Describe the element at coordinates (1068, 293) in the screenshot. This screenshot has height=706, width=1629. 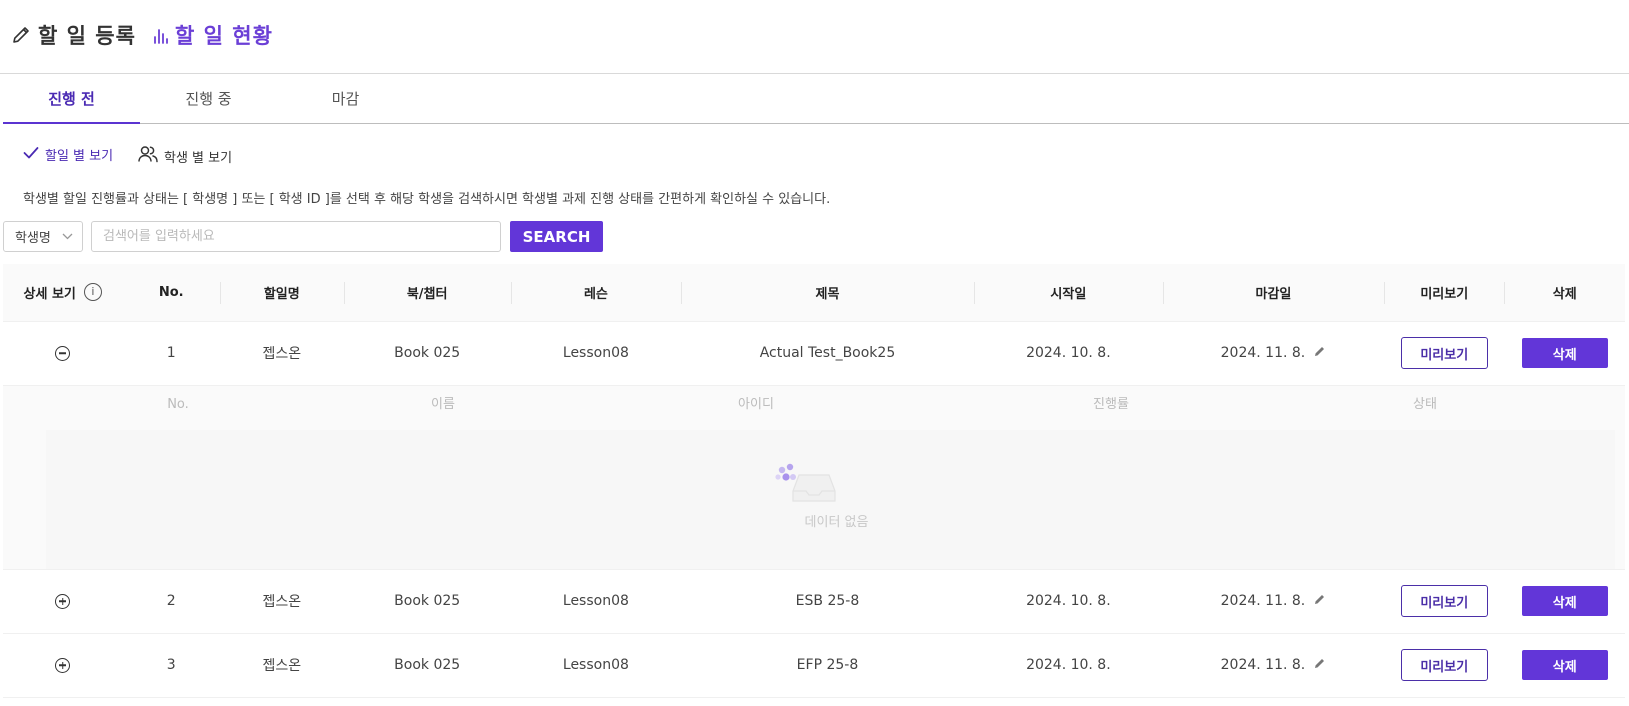
I see `header-start-date: 시작일` at that location.